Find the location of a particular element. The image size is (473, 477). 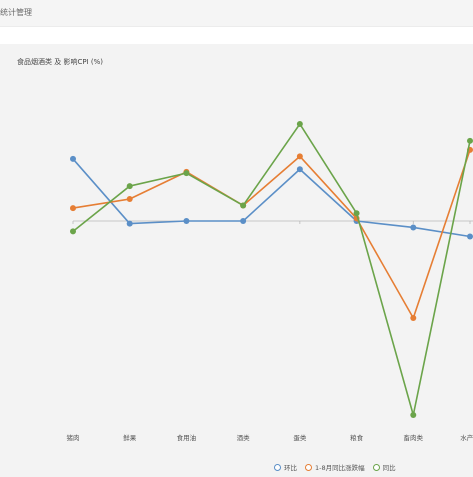

legend-item-2: 同比 is located at coordinates (384, 467).